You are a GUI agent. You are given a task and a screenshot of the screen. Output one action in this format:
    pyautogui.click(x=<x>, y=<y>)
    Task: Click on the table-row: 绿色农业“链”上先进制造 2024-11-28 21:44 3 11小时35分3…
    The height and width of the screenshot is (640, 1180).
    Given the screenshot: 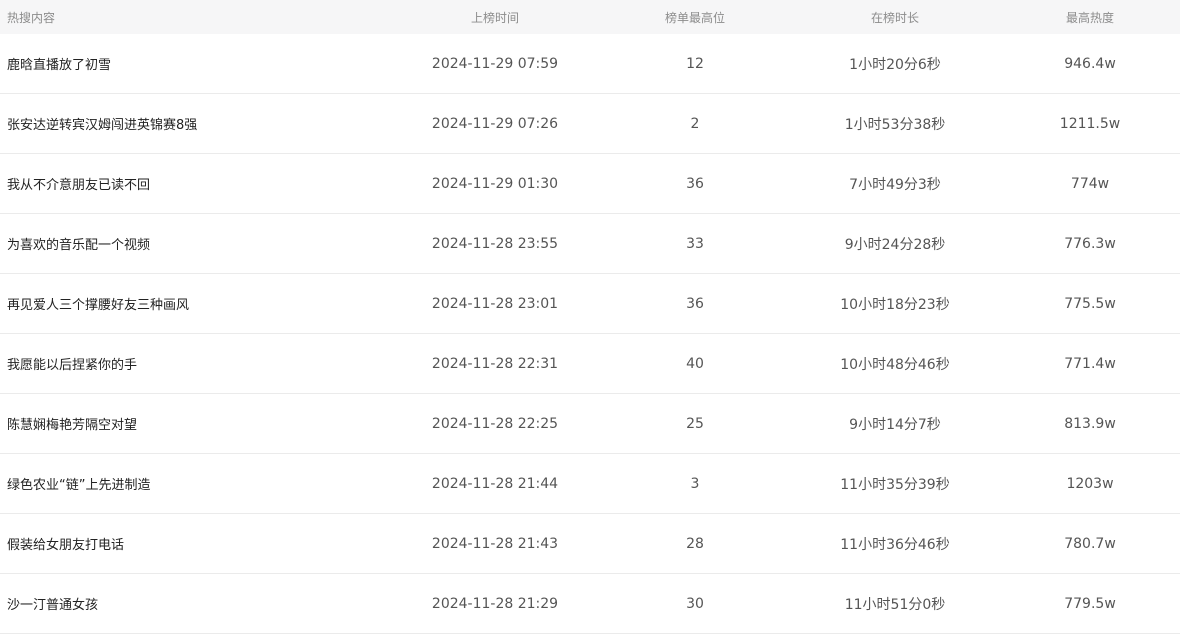 What is the action you would take?
    pyautogui.click(x=590, y=484)
    